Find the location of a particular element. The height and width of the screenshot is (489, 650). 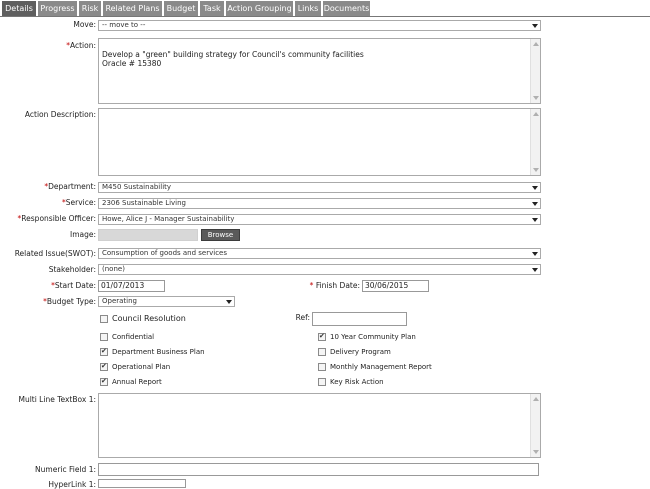

budget-type-label: *Budget Type: is located at coordinates (69, 301).